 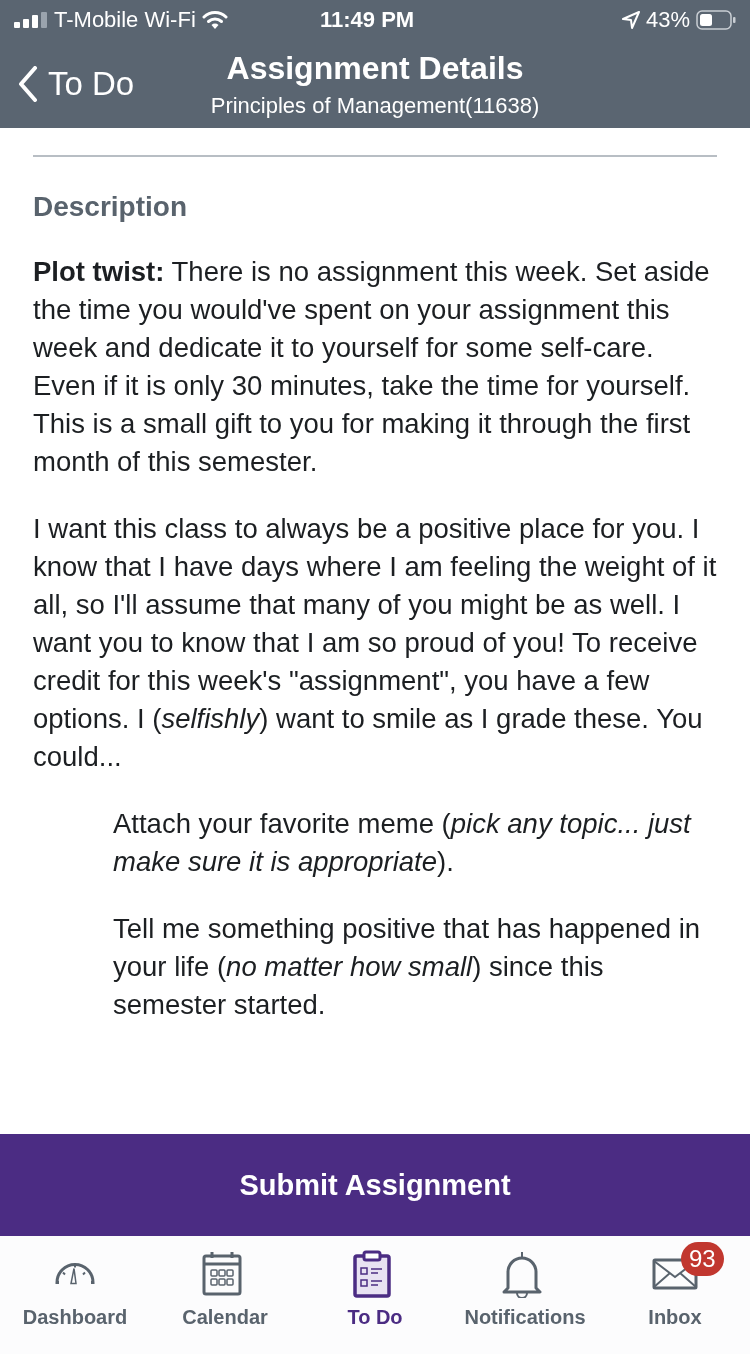 What do you see at coordinates (525, 1295) in the screenshot?
I see `tab-button: Notifications` at bounding box center [525, 1295].